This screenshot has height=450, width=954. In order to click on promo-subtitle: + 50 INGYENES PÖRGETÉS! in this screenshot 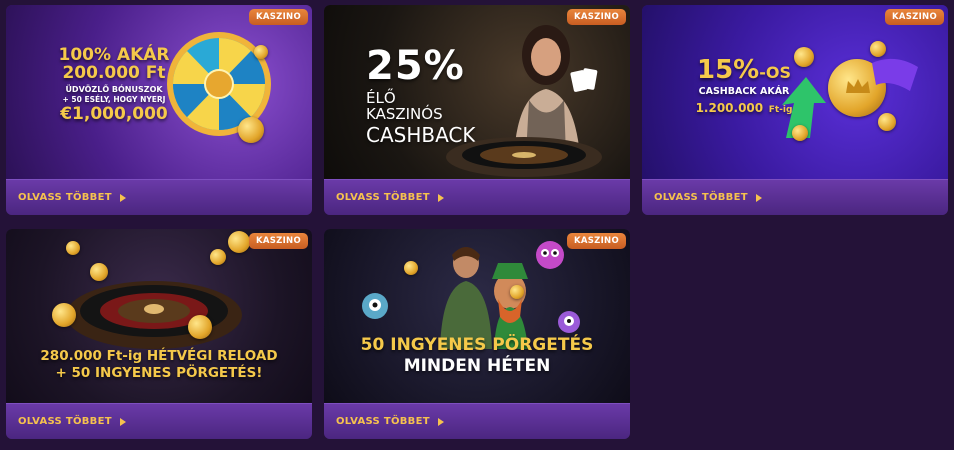, I will do `click(159, 373)`.